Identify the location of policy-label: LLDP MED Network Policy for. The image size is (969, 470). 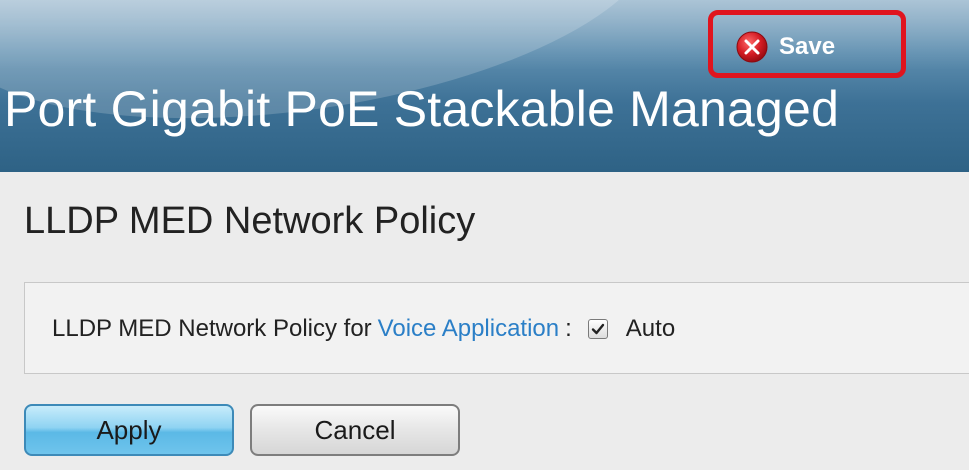
(212, 328).